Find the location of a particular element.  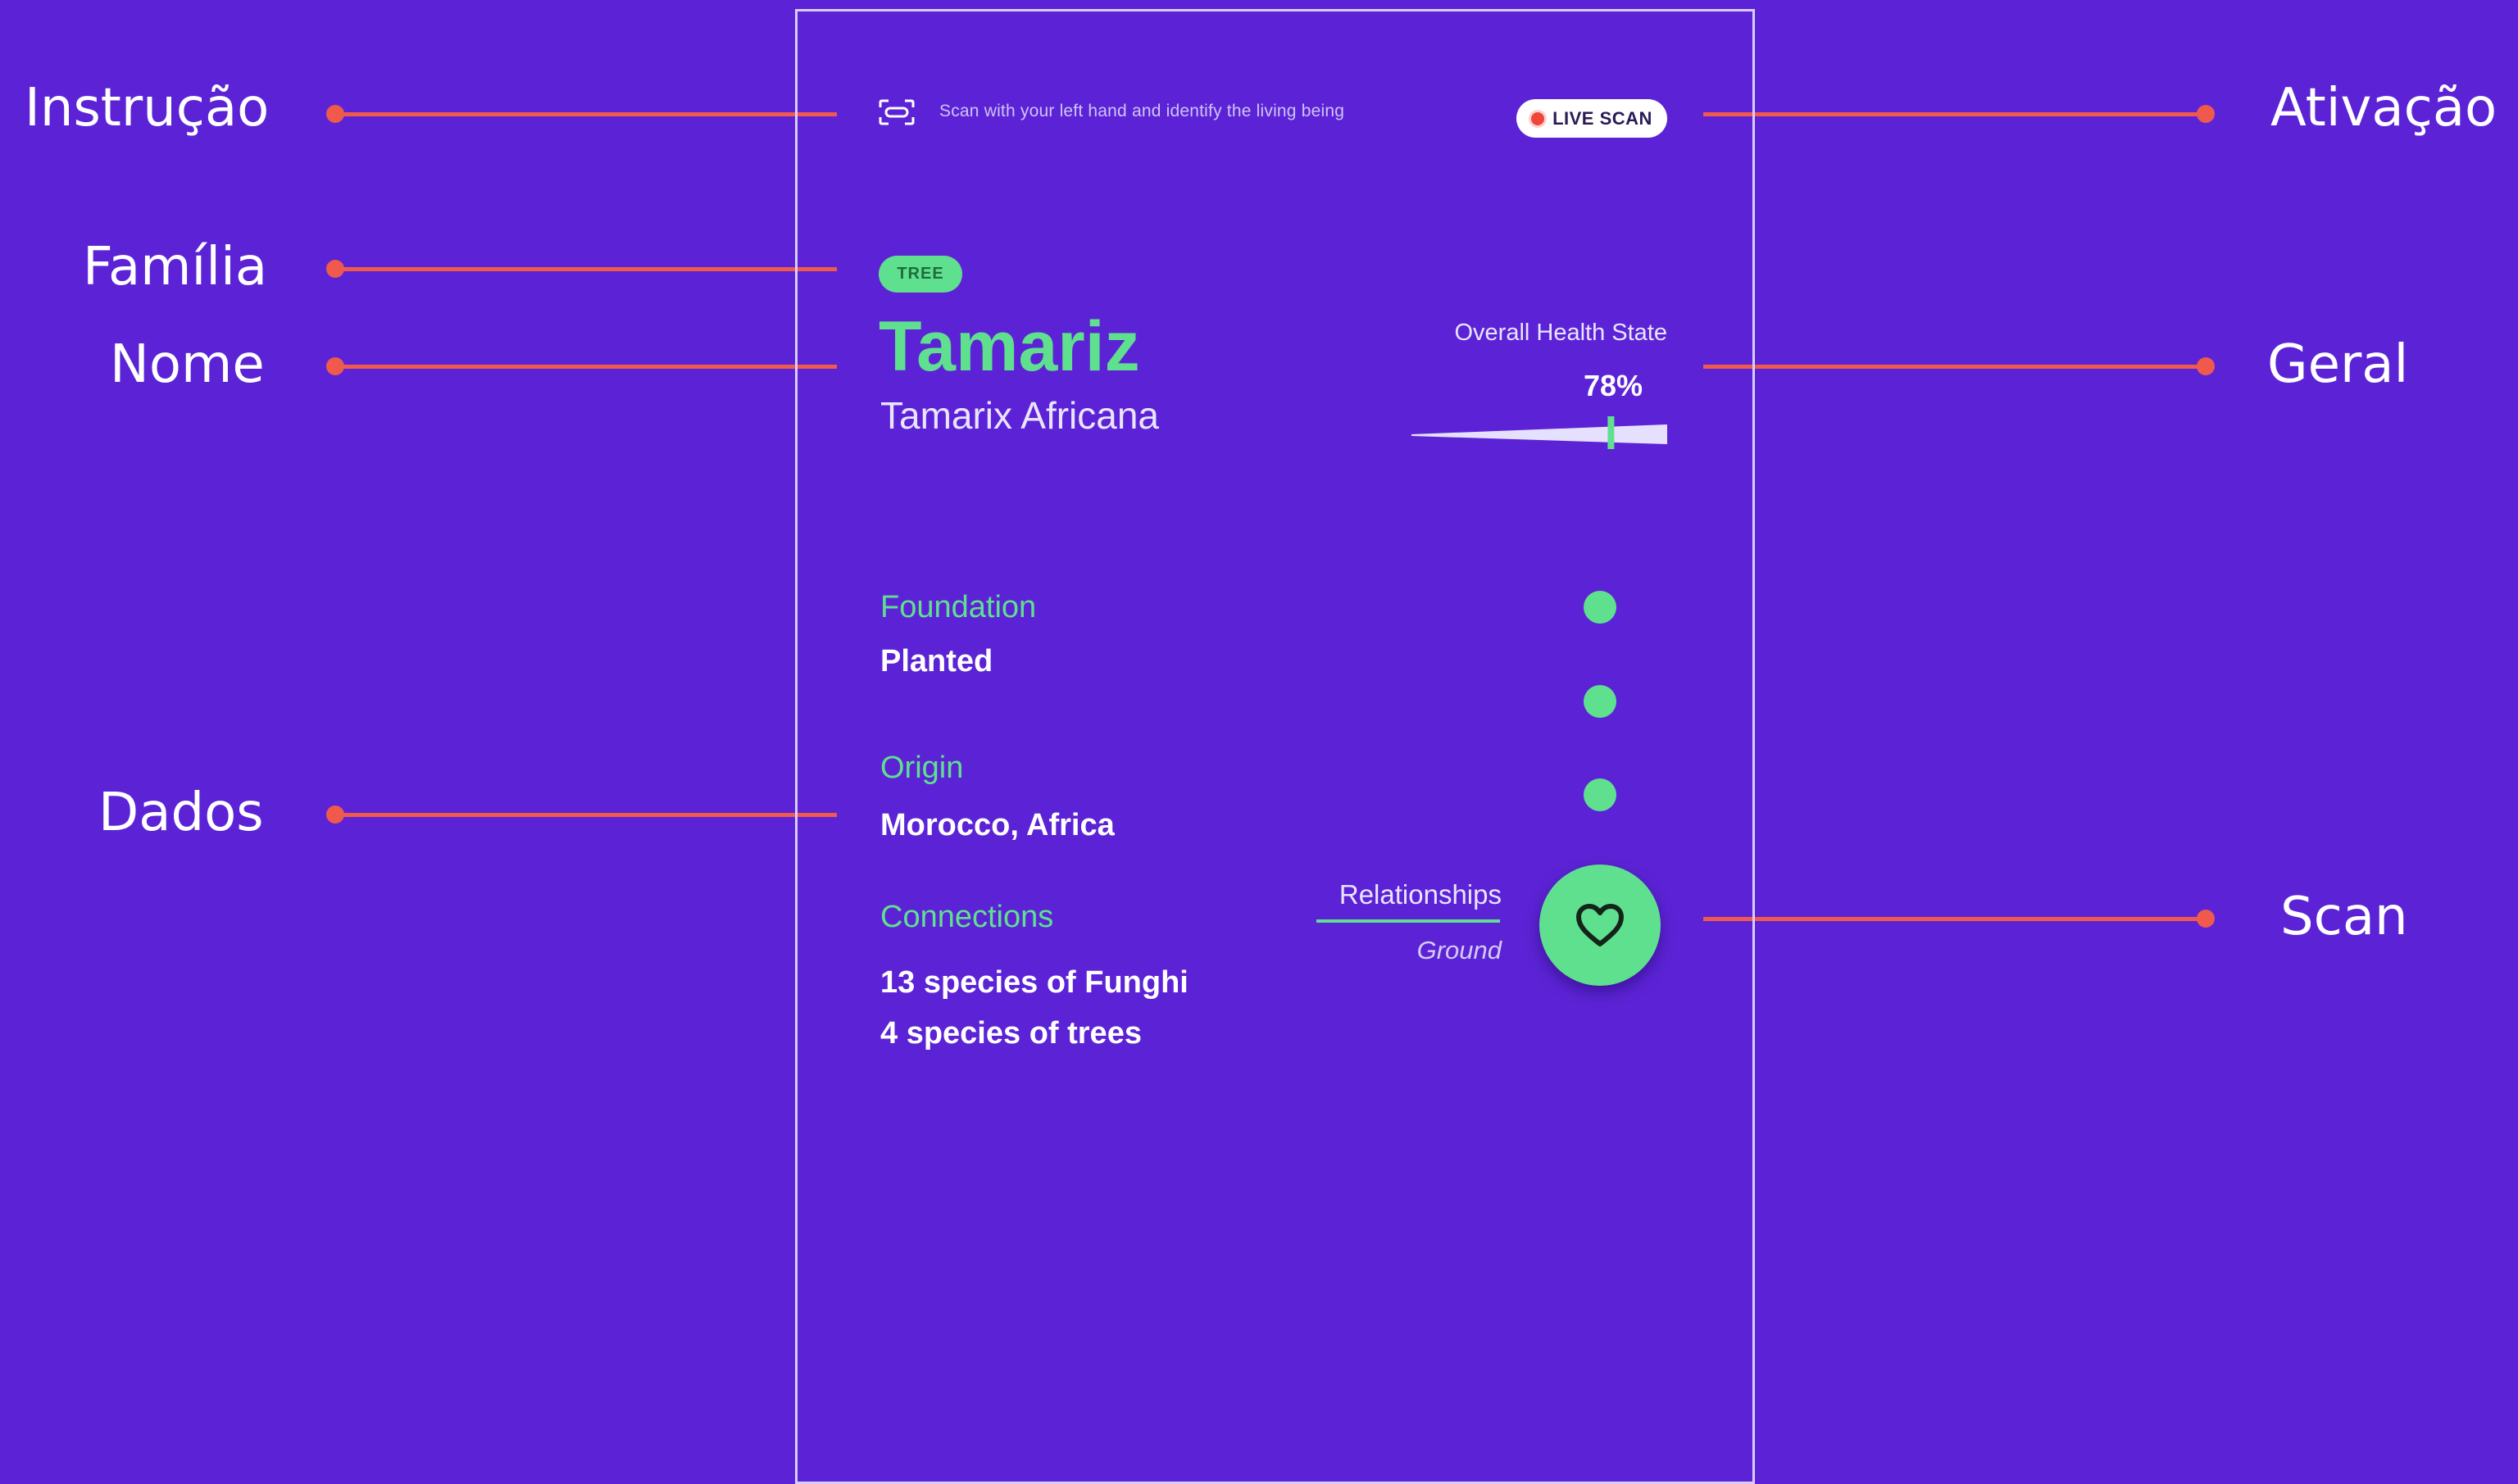

foundation-value: Planted is located at coordinates (936, 661).